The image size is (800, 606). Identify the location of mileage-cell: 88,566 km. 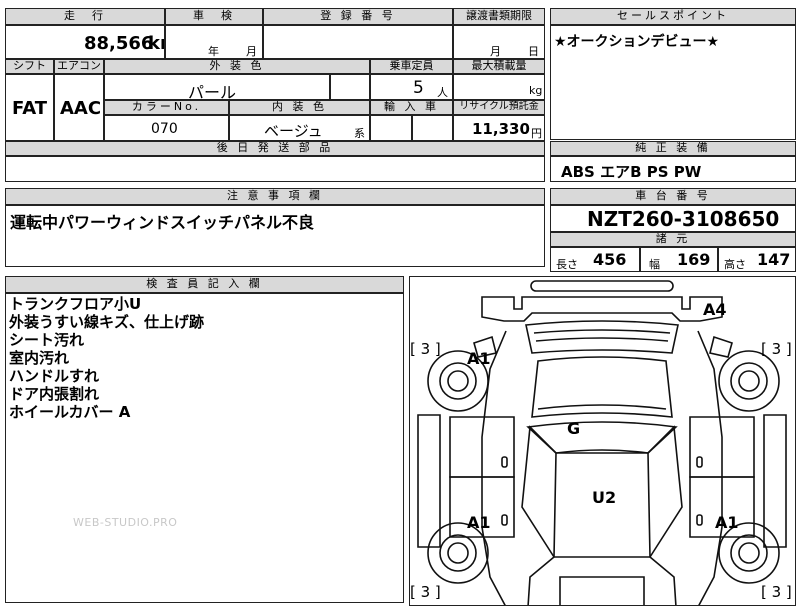
(85, 42).